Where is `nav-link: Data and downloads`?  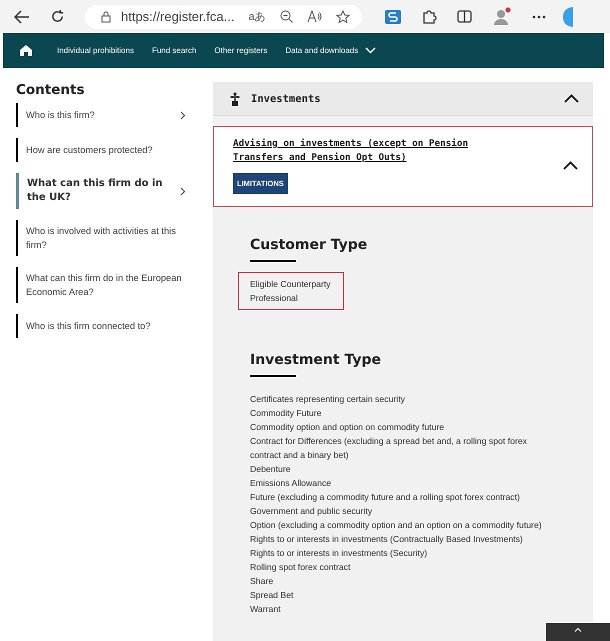 nav-link: Data and downloads is located at coordinates (343, 50).